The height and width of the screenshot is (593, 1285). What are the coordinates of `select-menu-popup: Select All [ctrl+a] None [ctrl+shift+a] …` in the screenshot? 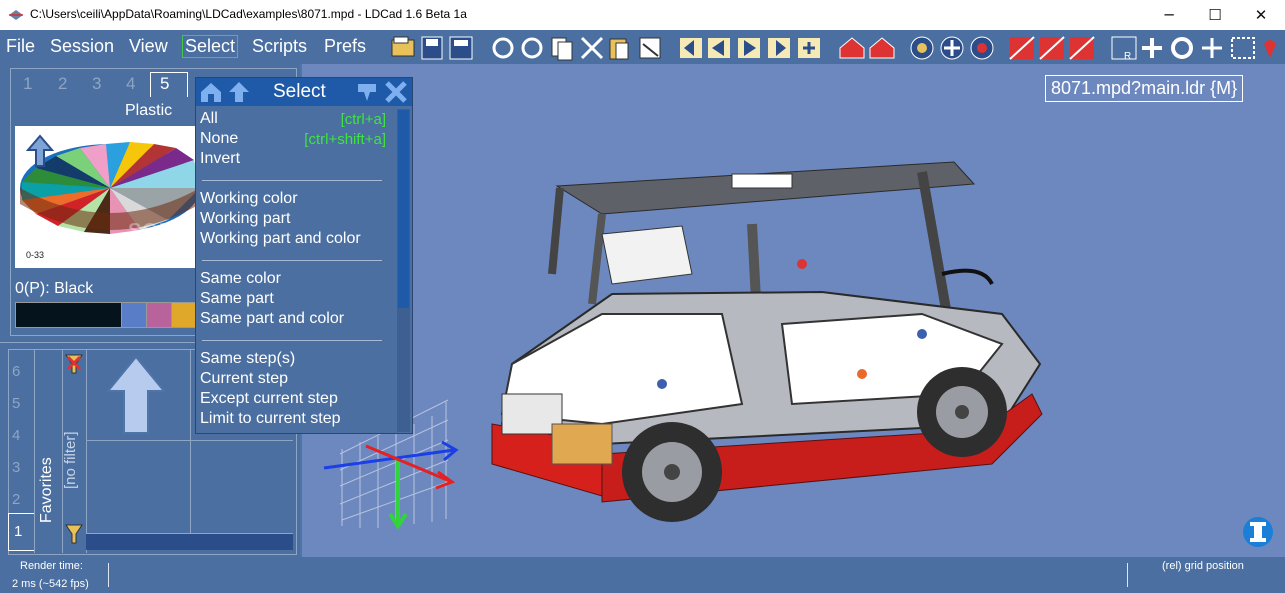 It's located at (304, 255).